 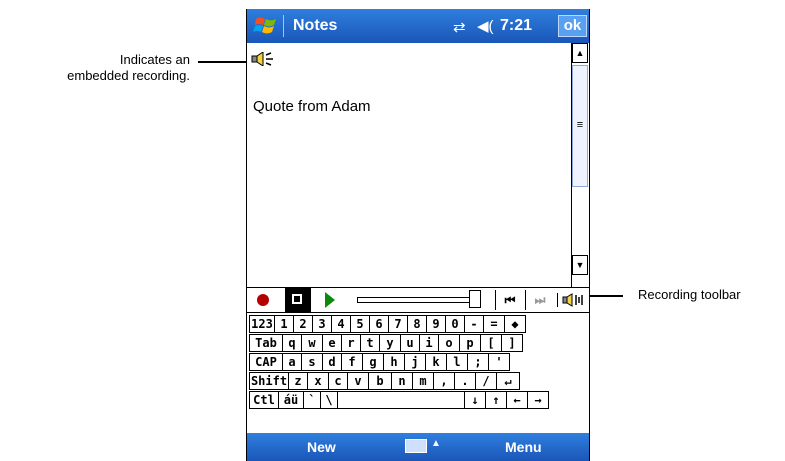 I want to click on start-menu-icon, so click(x=266, y=26).